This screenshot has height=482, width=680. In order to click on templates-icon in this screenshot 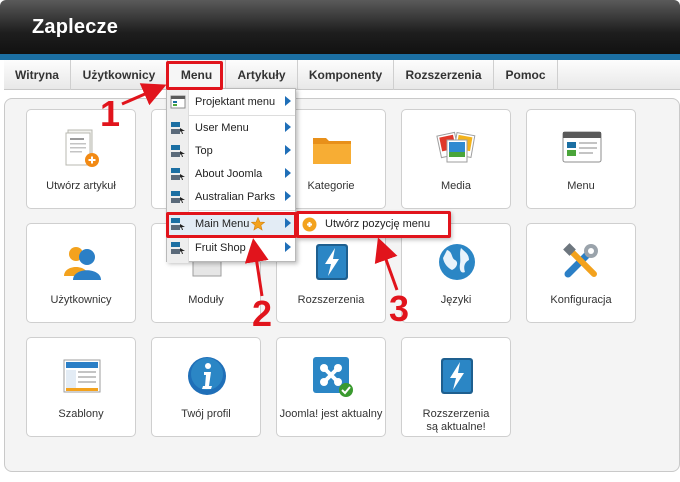, I will do `click(82, 376)`.